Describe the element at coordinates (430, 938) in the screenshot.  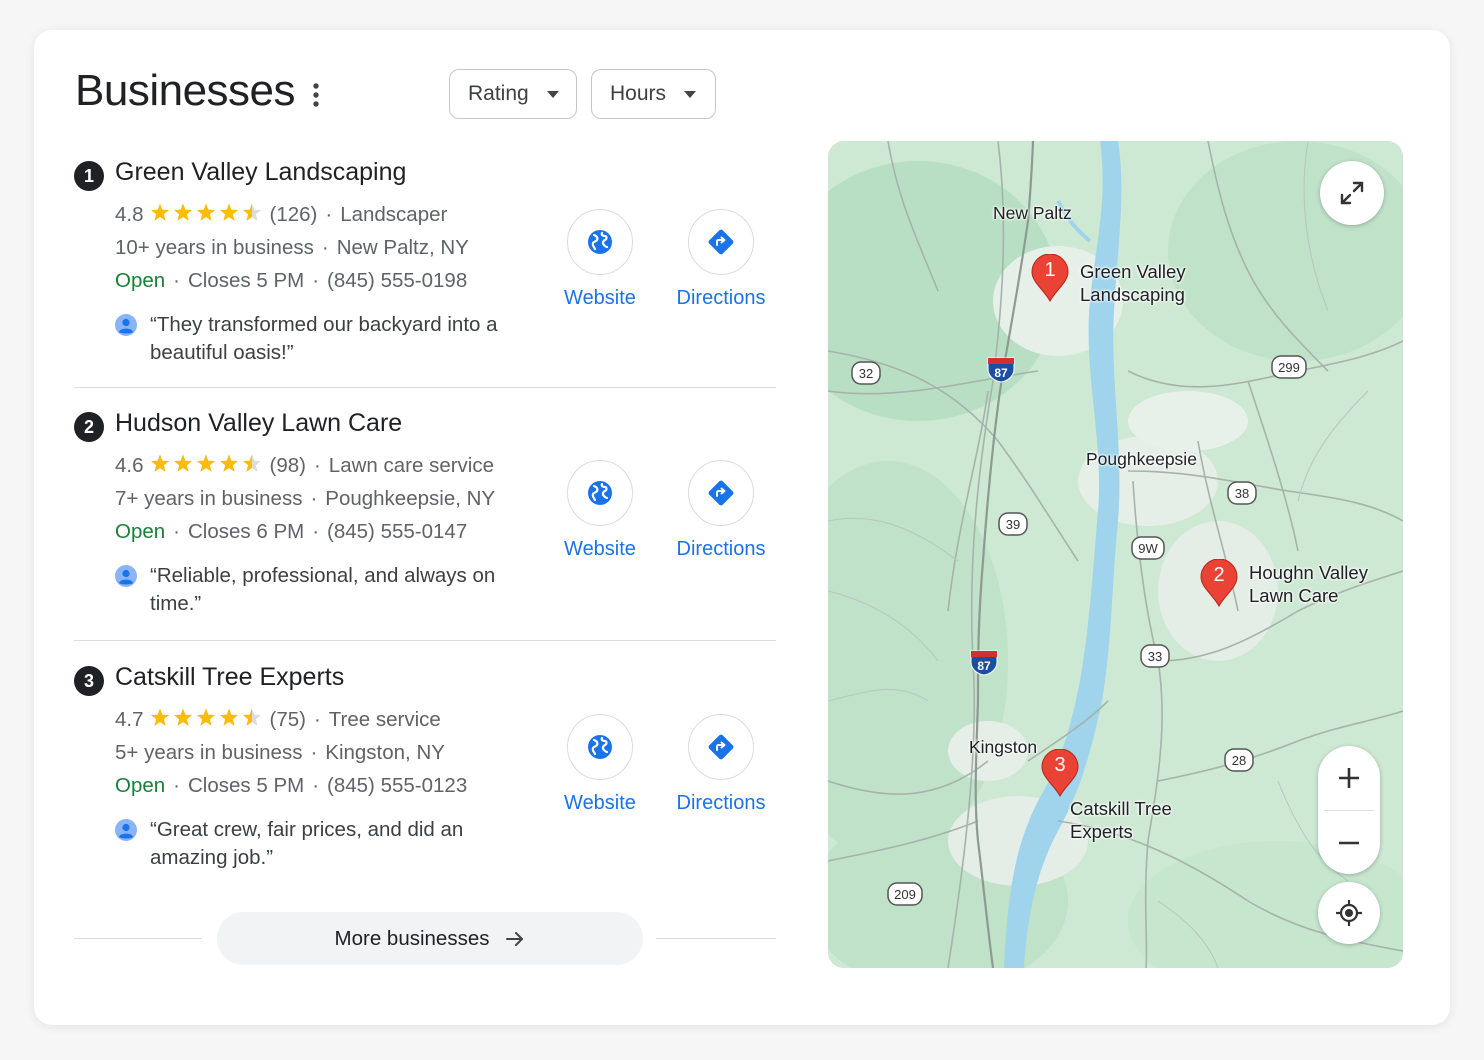
I see `more-businesses-button: More businesses` at that location.